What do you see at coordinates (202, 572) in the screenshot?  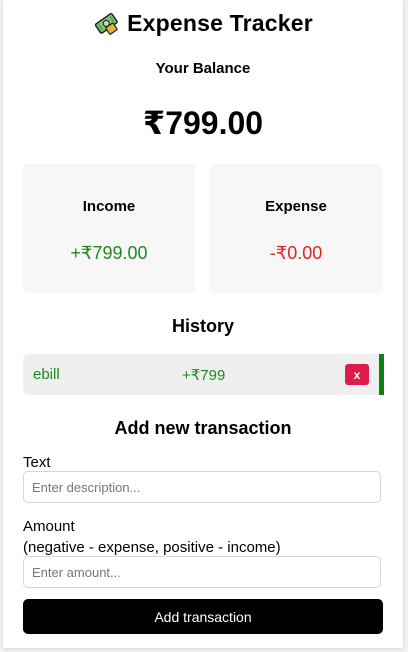 I see `amount-input` at bounding box center [202, 572].